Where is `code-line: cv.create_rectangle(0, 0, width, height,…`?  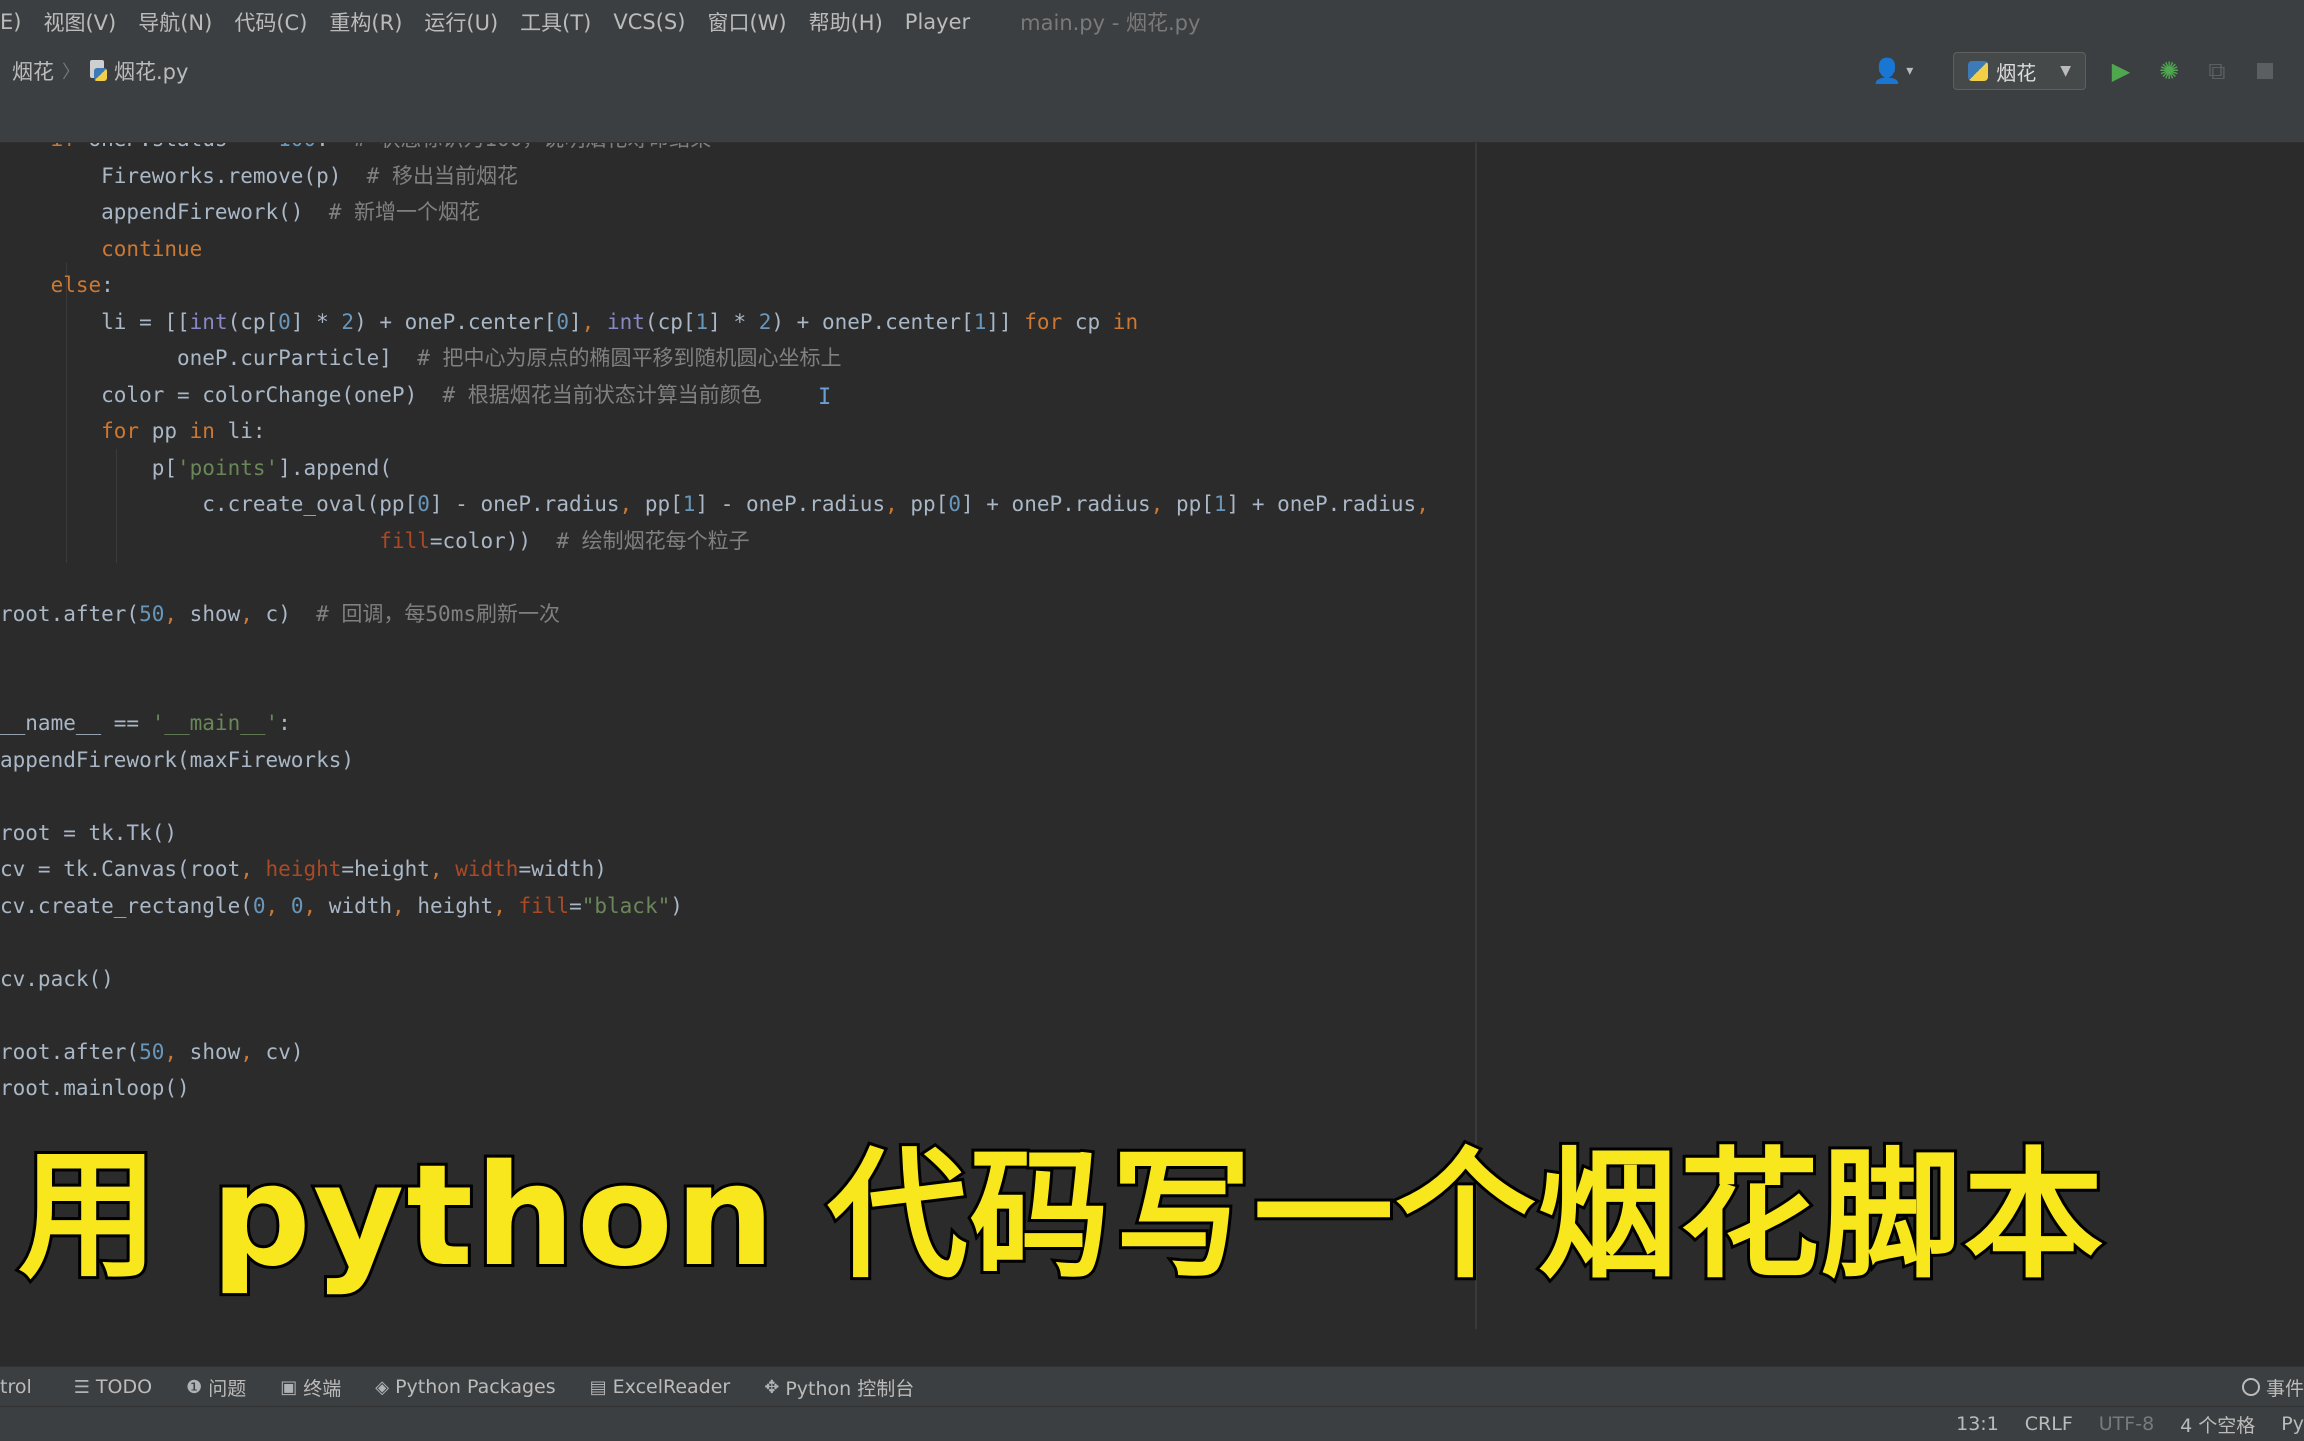 code-line: cv.create_rectangle(0, 0, width, height,… is located at coordinates (341, 905).